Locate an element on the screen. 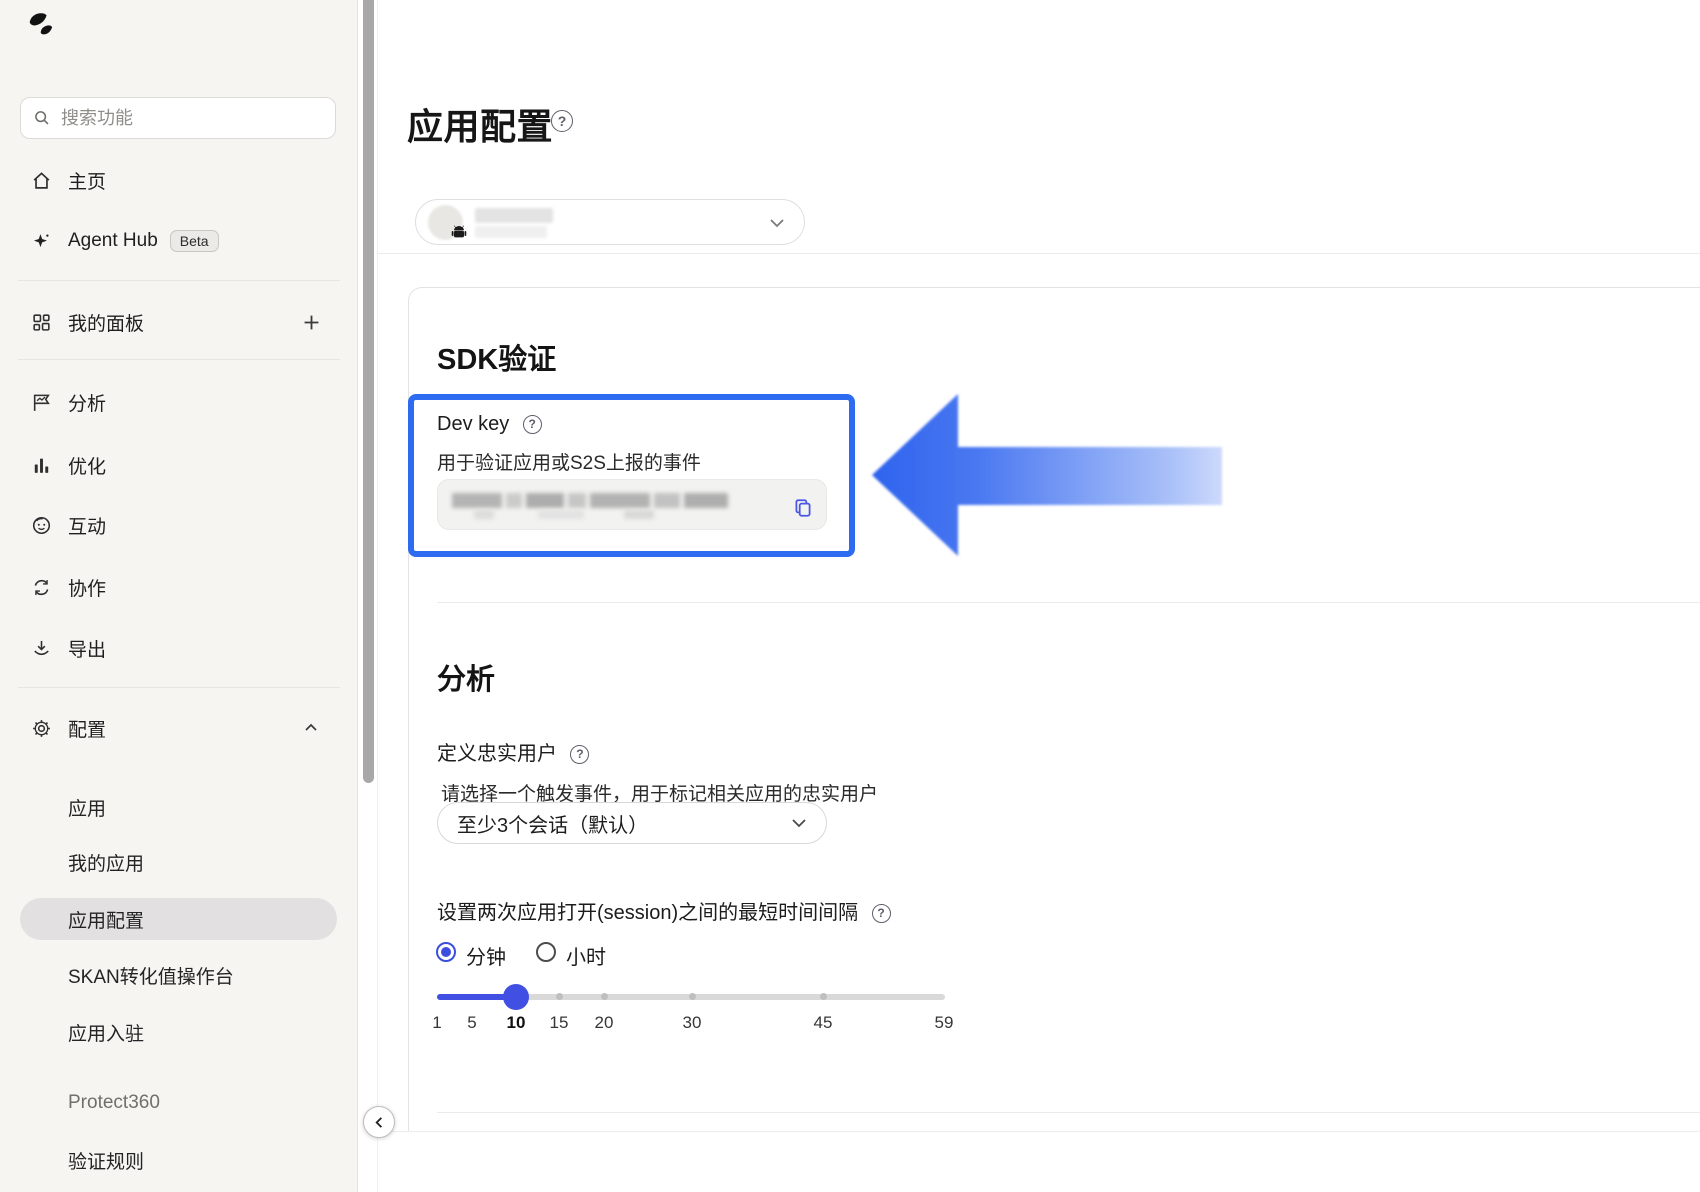 Image resolution: width=1700 pixels, height=1192 pixels. session-gap-help-icon: ? is located at coordinates (881, 913).